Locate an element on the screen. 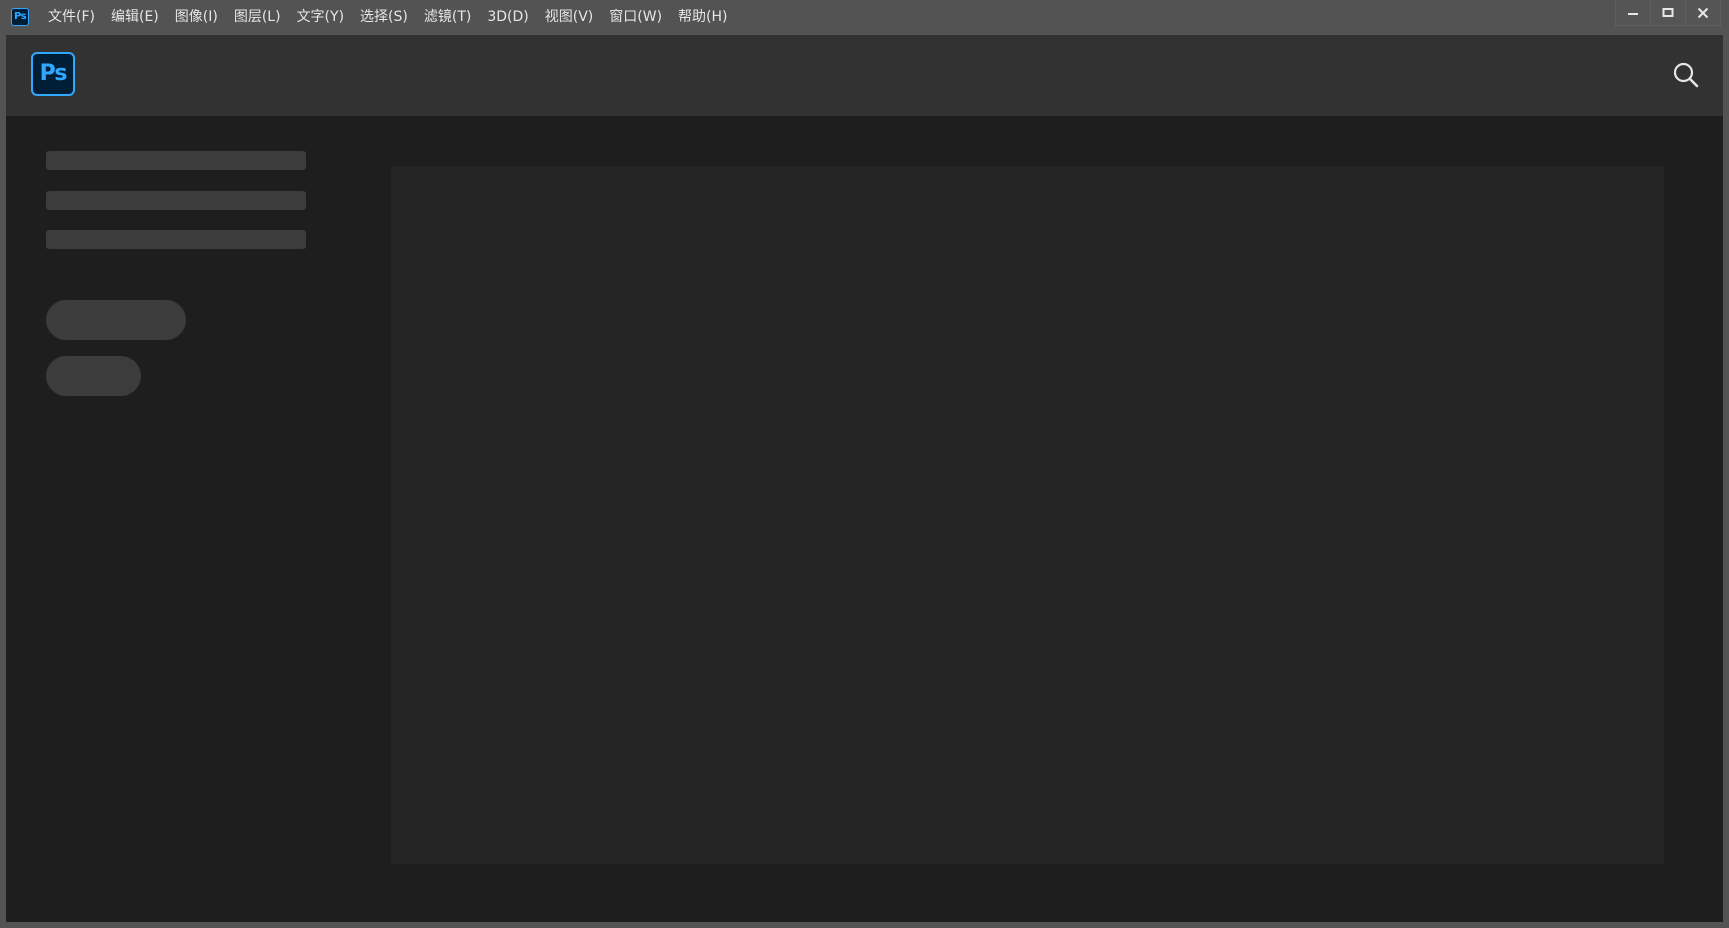 This screenshot has width=1729, height=928. menu-type: 文字(Y) is located at coordinates (320, 17).